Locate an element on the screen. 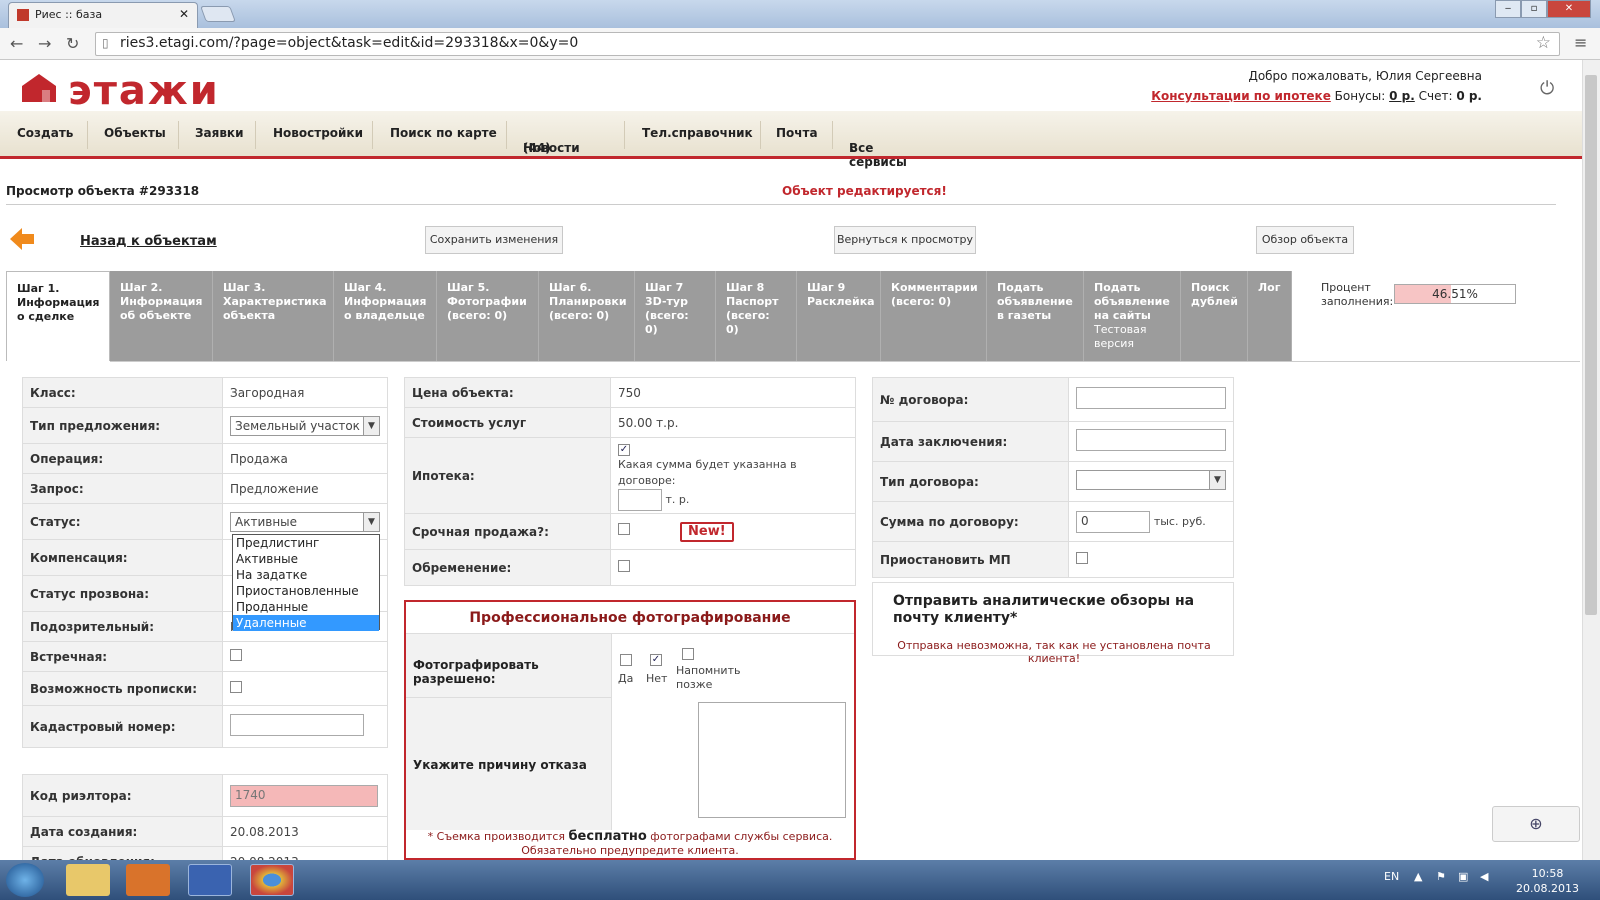  scroll-down-icon: ⊕ is located at coordinates (1536, 824).